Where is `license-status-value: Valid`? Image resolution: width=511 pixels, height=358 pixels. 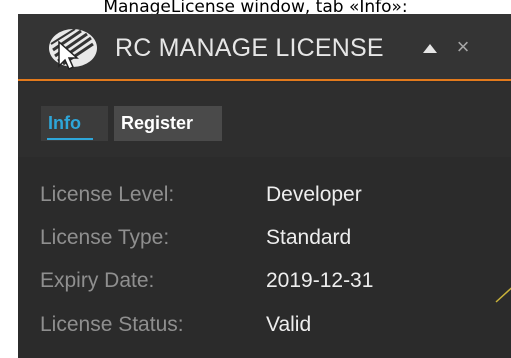 license-status-value: Valid is located at coordinates (289, 324).